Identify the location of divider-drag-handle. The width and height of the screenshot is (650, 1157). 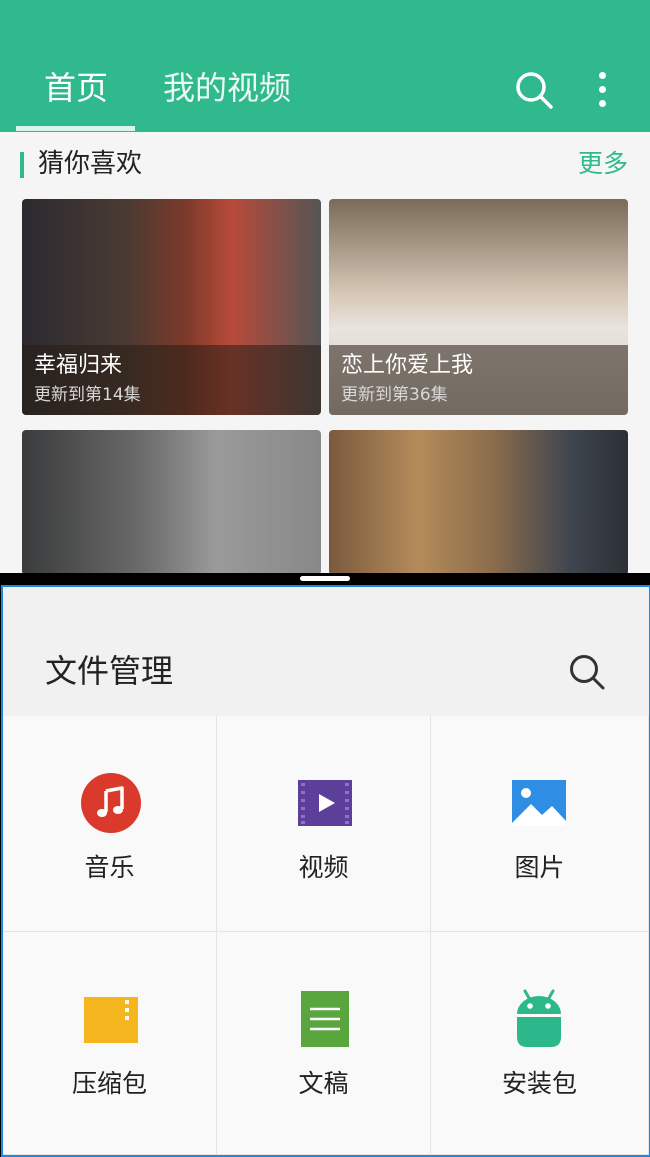
(325, 578).